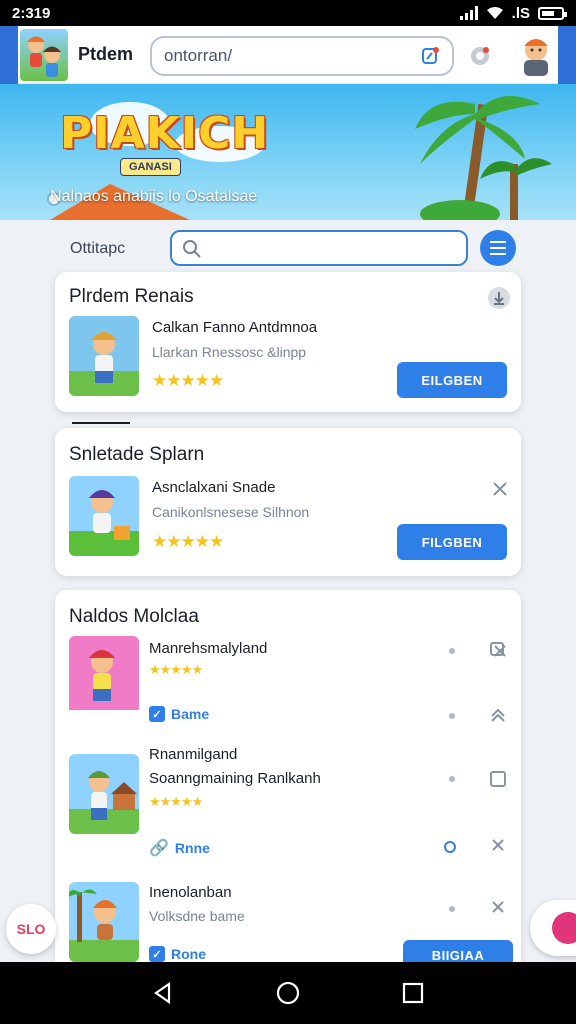  What do you see at coordinates (214, 487) in the screenshot?
I see `item-name: Asnclalxani Snade` at bounding box center [214, 487].